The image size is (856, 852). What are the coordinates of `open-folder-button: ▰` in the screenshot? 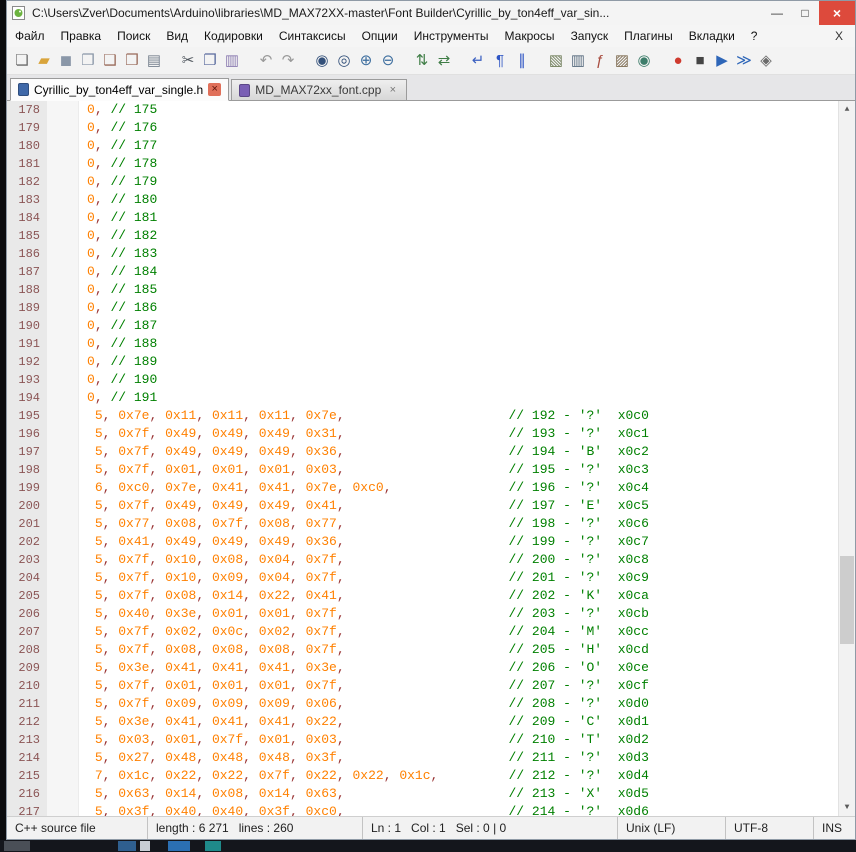 It's located at (44, 61).